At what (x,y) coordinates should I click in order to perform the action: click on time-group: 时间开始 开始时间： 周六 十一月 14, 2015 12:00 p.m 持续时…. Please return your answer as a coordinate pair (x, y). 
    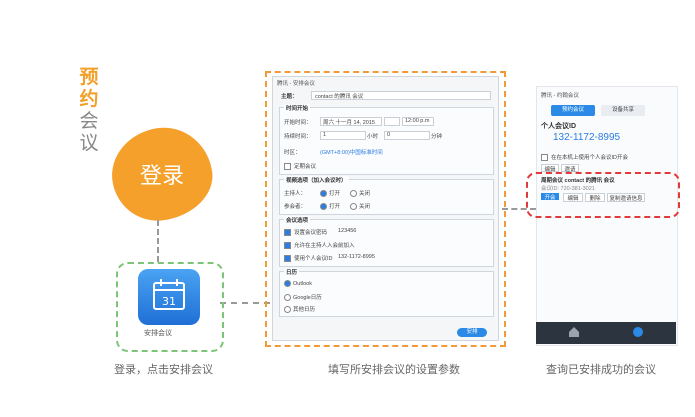
    Looking at the image, I should click on (386, 139).